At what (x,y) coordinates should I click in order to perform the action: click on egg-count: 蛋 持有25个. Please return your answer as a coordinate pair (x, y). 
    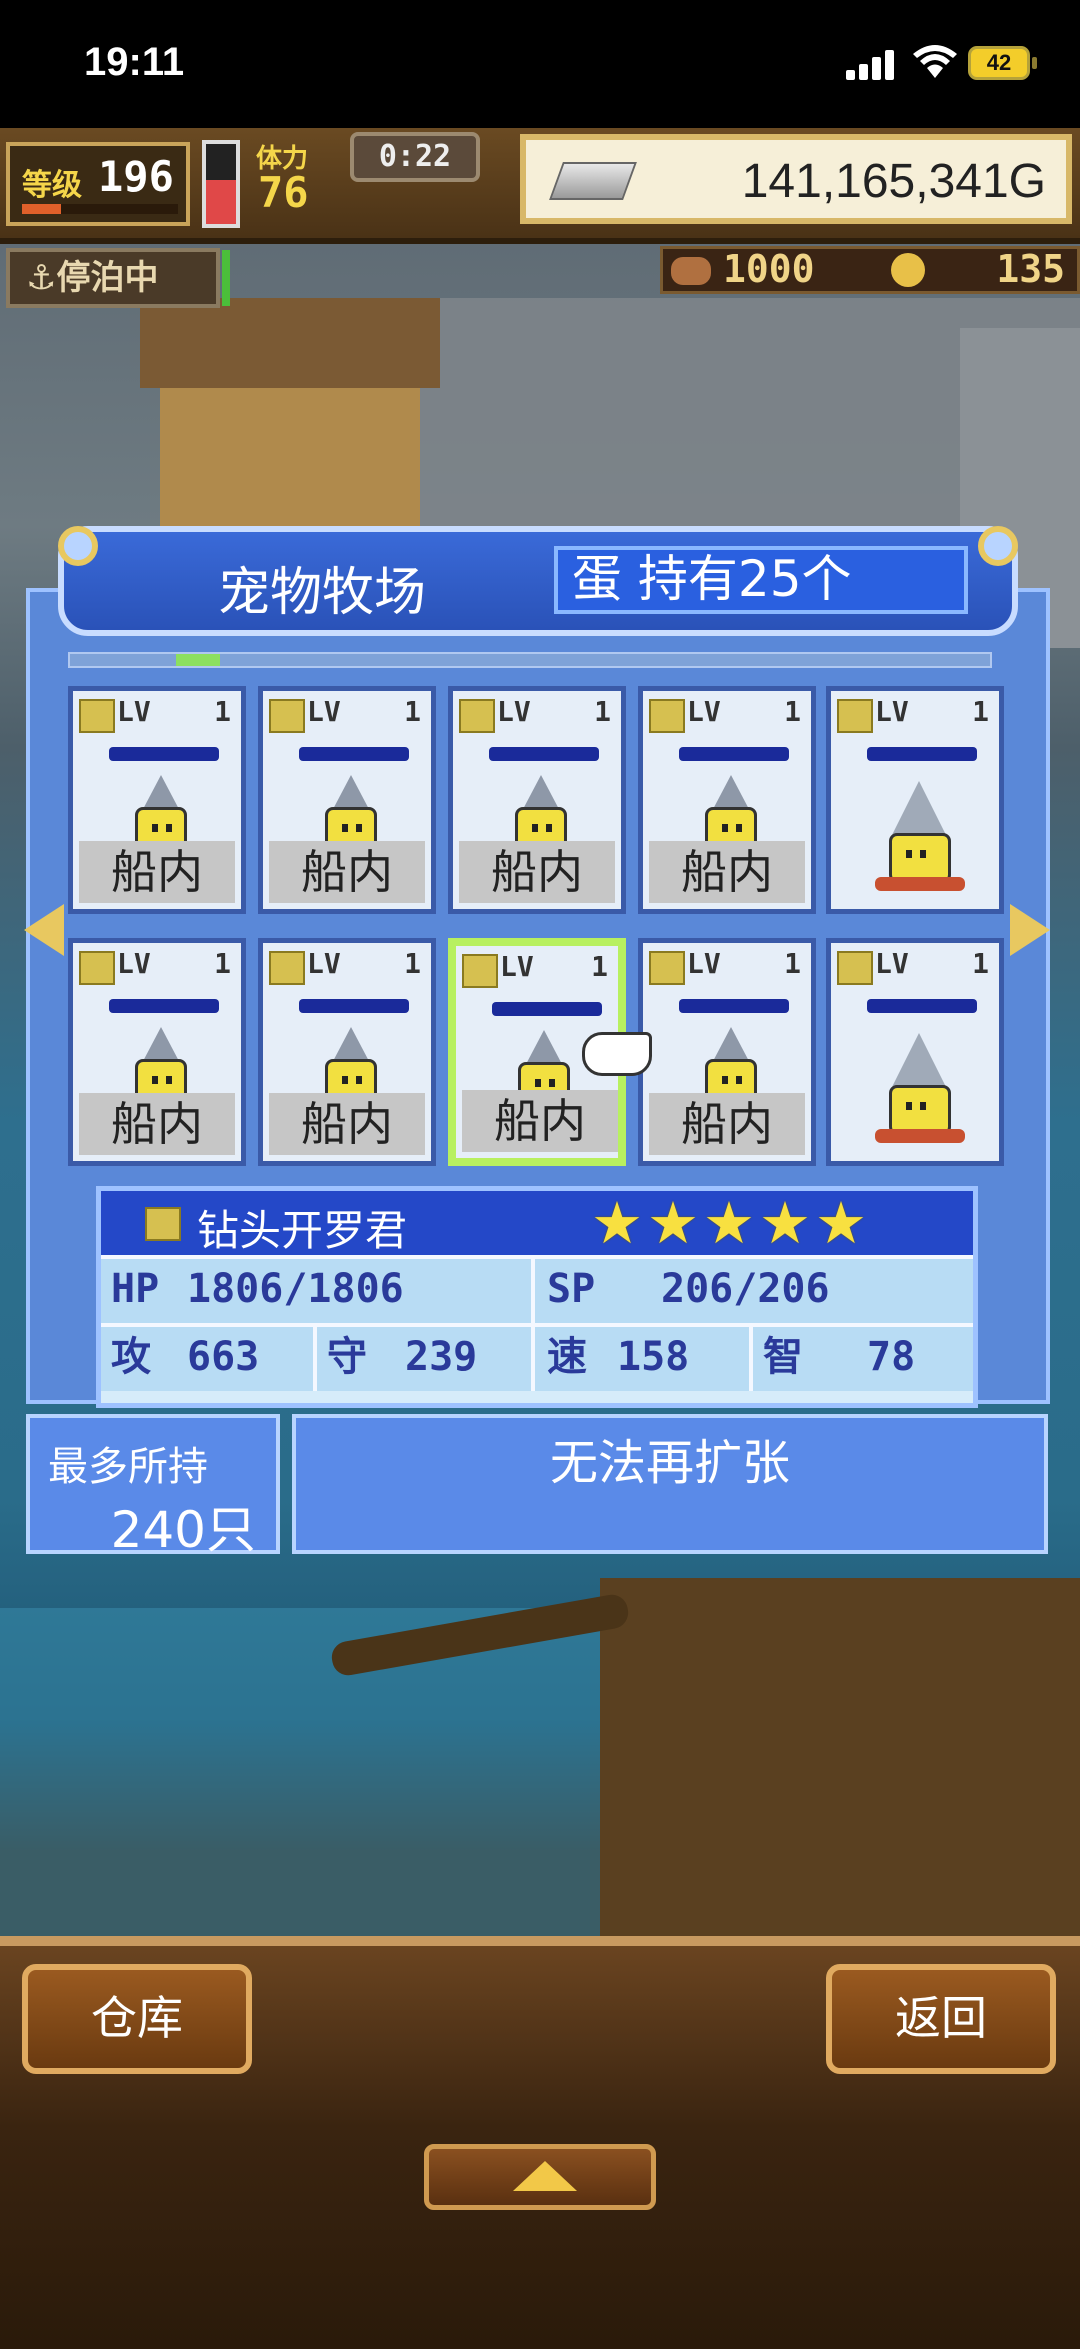
    Looking at the image, I should click on (761, 580).